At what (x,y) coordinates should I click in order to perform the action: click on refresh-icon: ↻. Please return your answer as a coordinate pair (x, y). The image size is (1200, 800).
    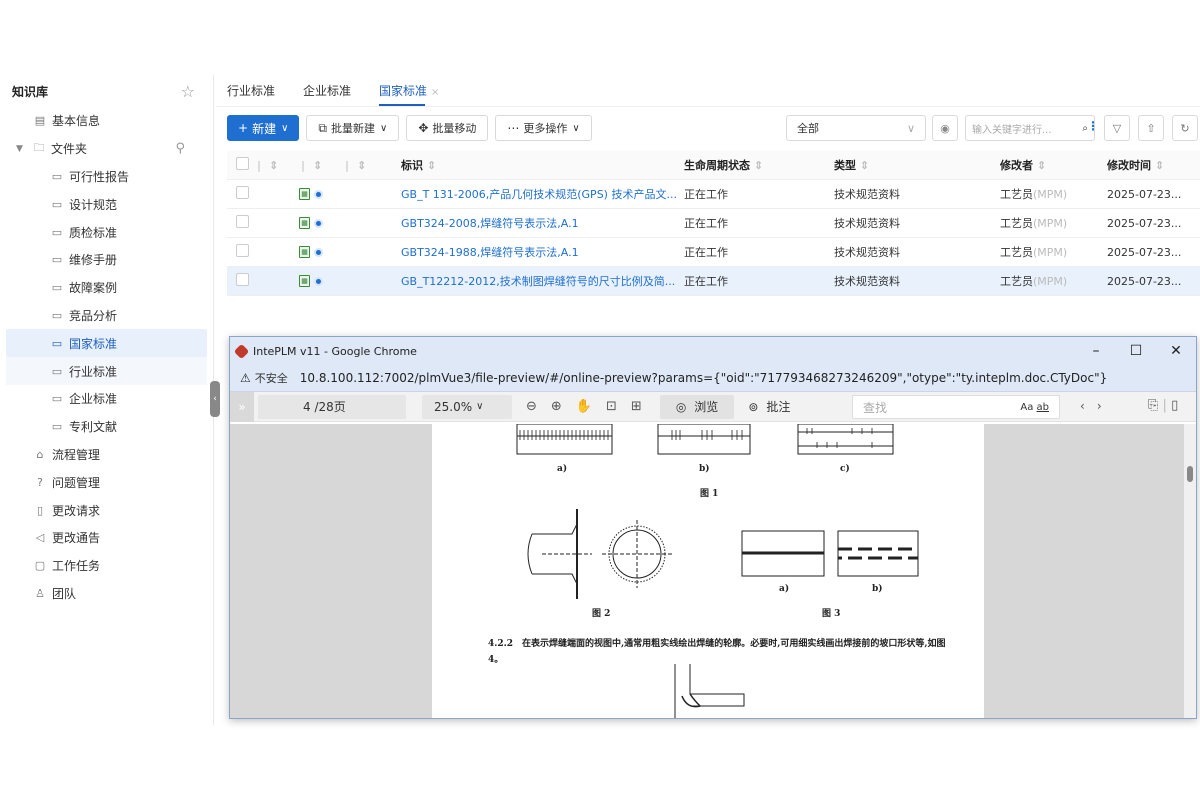
    Looking at the image, I should click on (1185, 128).